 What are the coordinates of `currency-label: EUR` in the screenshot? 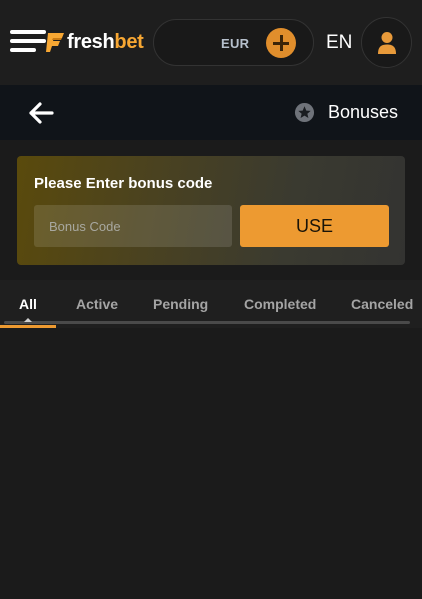 It's located at (235, 43).